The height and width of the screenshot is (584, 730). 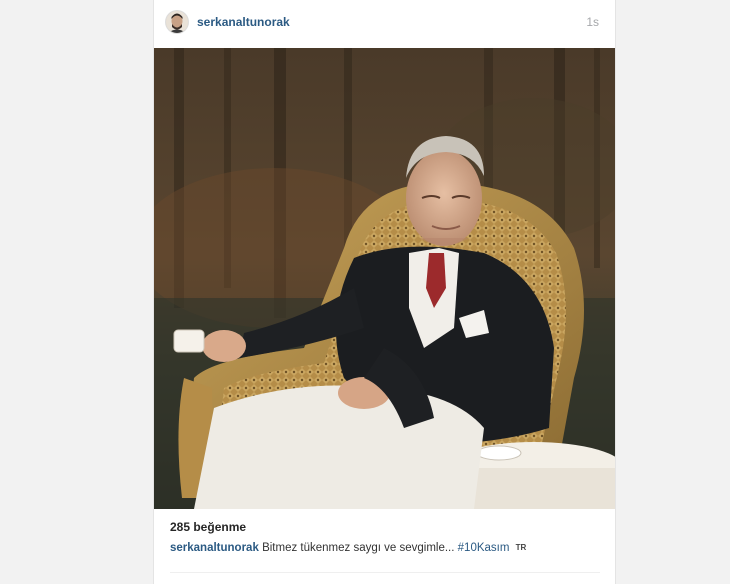 I want to click on likes-count: 285 beğenme, so click(x=385, y=529).